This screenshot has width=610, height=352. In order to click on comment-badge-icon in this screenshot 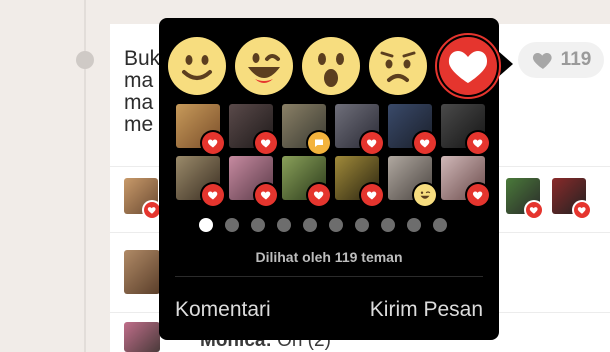, I will do `click(319, 143)`.